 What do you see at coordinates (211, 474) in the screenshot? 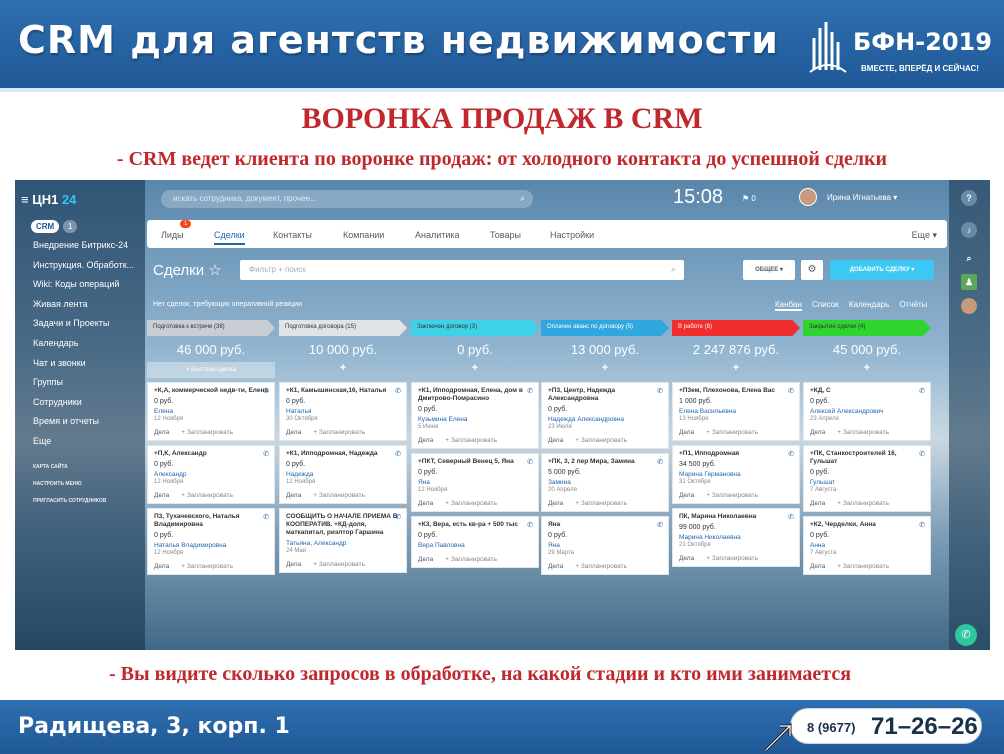
I see `deal-contact: Александр` at bounding box center [211, 474].